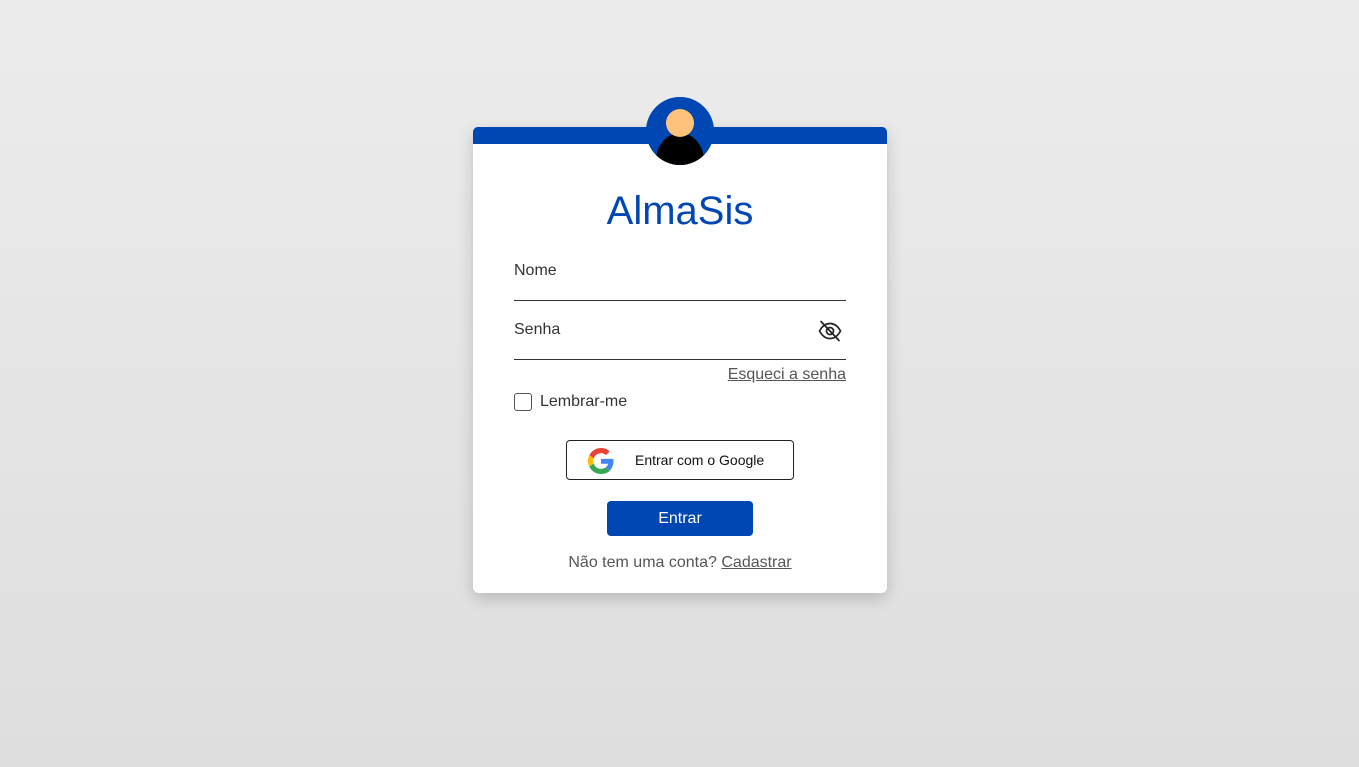 This screenshot has height=767, width=1359. What do you see at coordinates (756, 562) in the screenshot?
I see `signup-link: Cadastrar` at bounding box center [756, 562].